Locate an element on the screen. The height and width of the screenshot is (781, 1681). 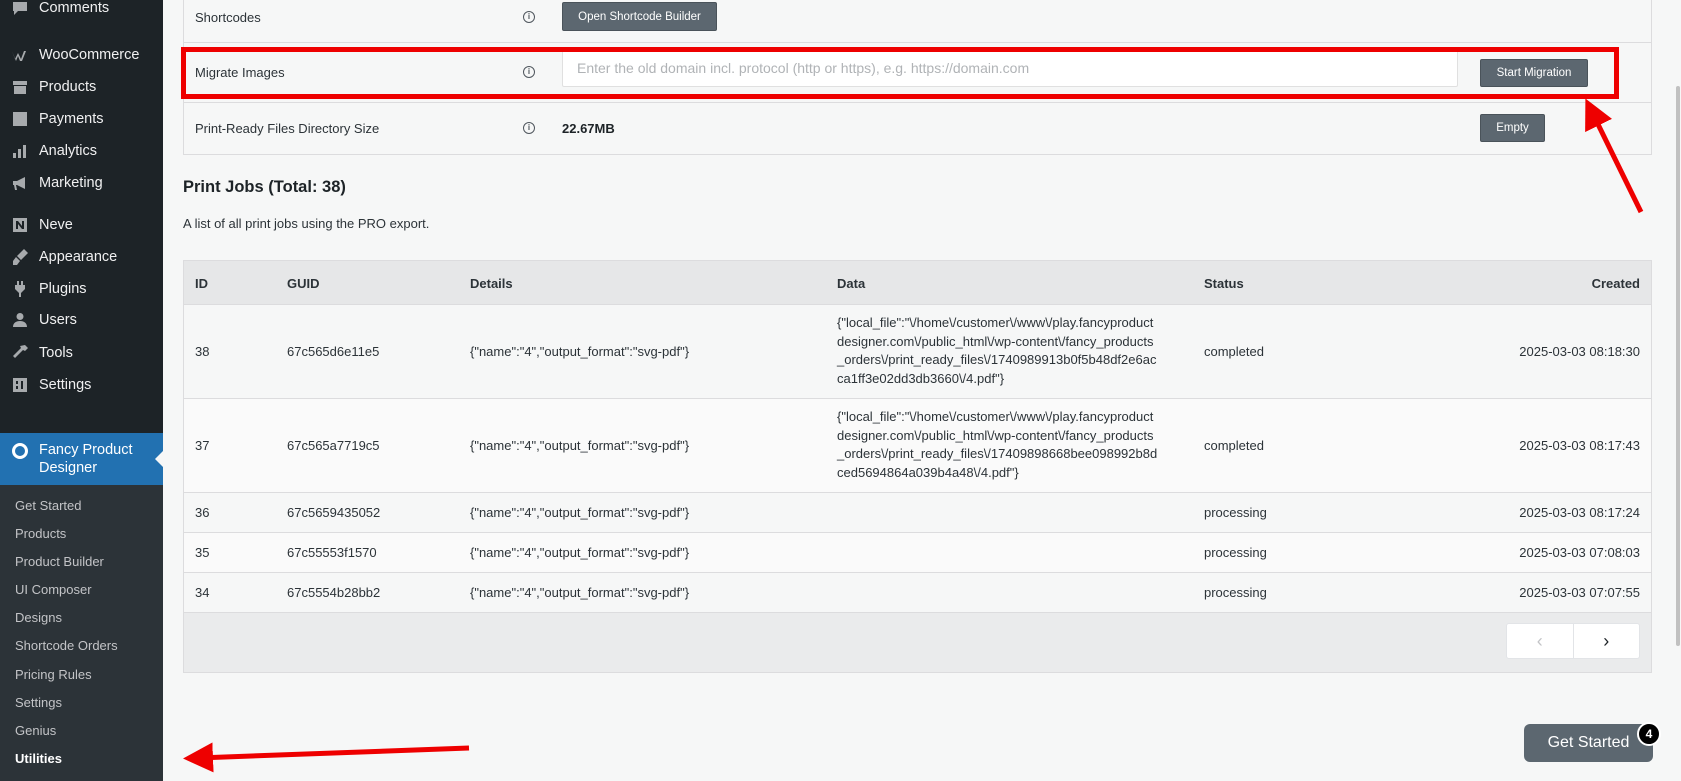
sidebar-item-fancy-product-designer: Fancy Product Designer is located at coordinates (81, 459).